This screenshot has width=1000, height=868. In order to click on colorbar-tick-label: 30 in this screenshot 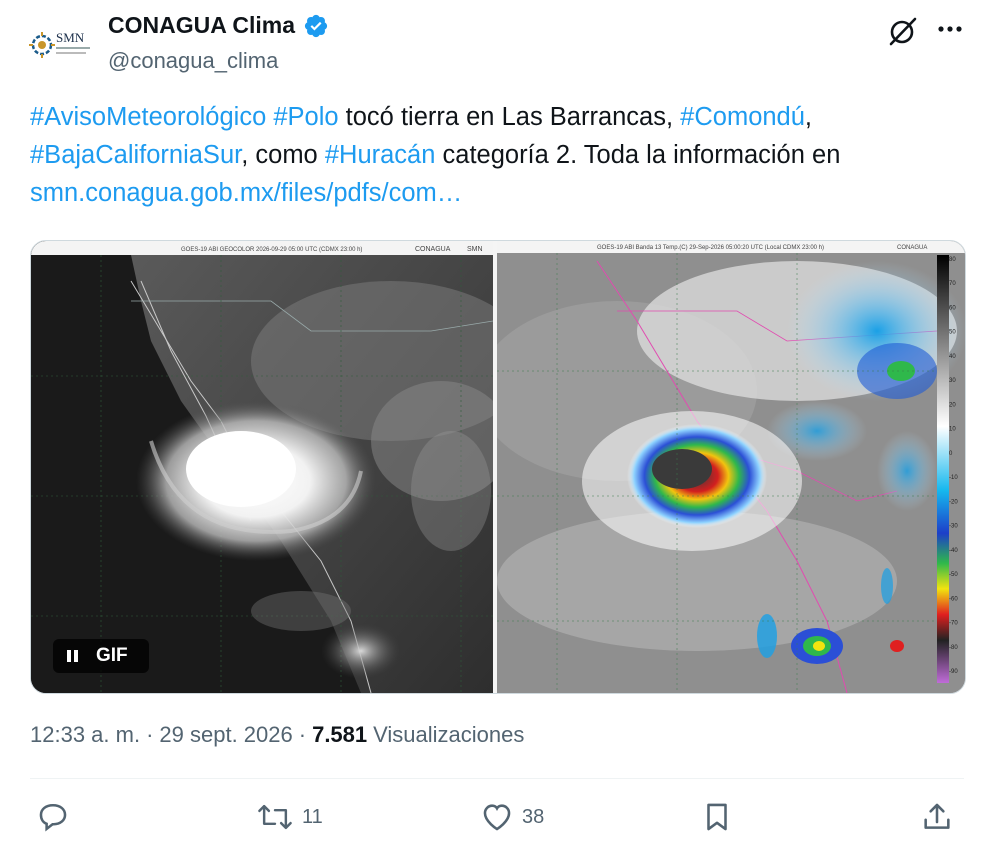, I will do `click(952, 381)`.